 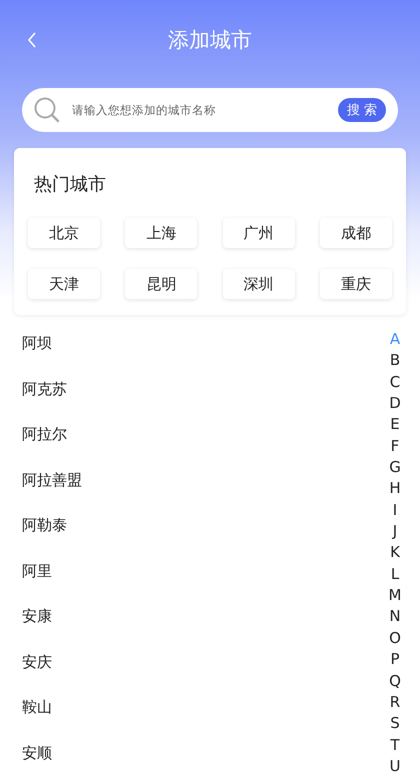 What do you see at coordinates (190, 617) in the screenshot?
I see `city-item: 安康` at bounding box center [190, 617].